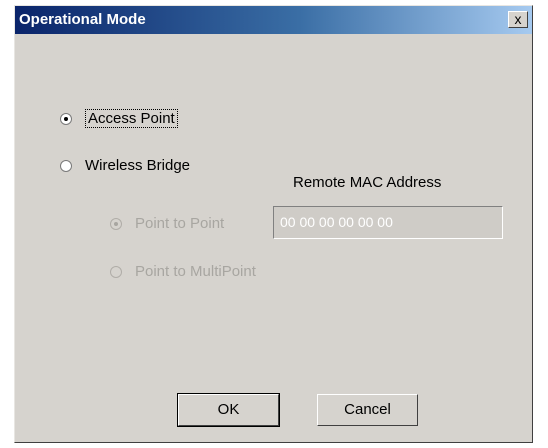 This screenshot has height=448, width=548. I want to click on access-point-label: Access Point, so click(131, 118).